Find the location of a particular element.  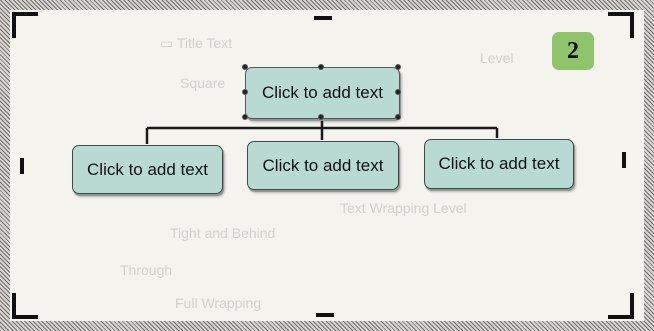

resize-handle-bottom is located at coordinates (321, 117).